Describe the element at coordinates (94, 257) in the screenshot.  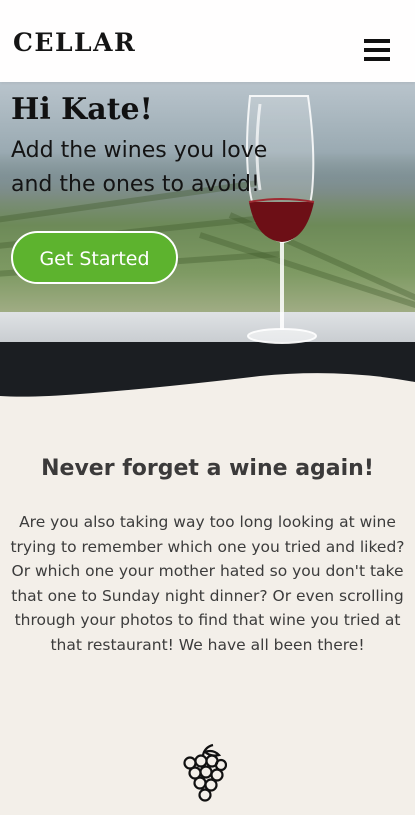
I see `get-started-button: Get Started` at that location.